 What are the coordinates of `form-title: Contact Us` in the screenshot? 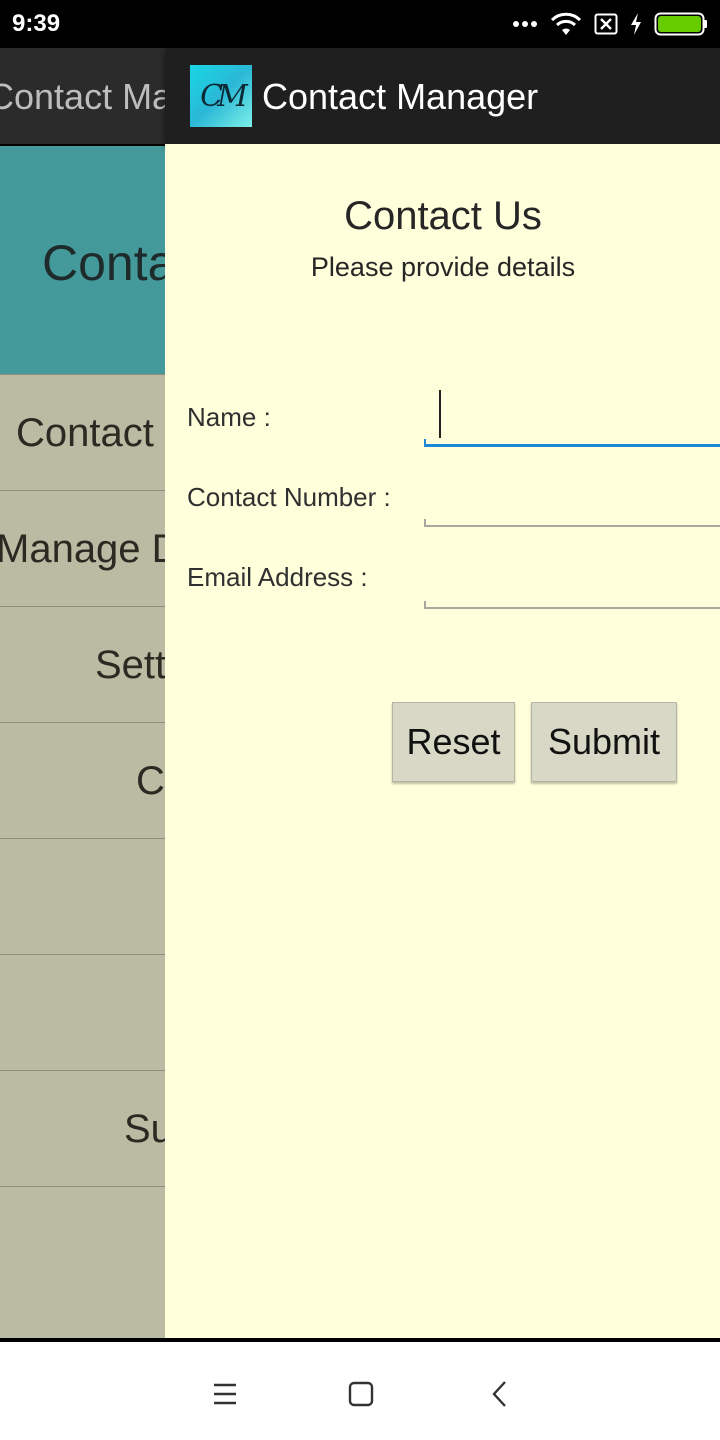 It's located at (443, 216).